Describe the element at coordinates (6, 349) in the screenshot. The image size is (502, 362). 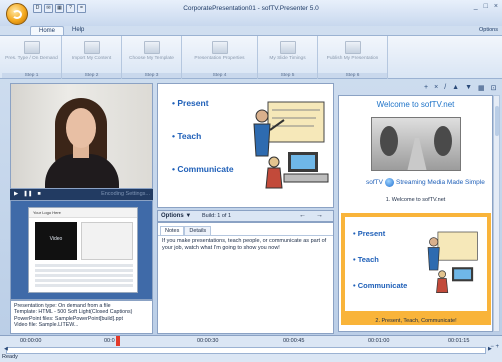
I see `scroll-left-icon: ◀` at that location.